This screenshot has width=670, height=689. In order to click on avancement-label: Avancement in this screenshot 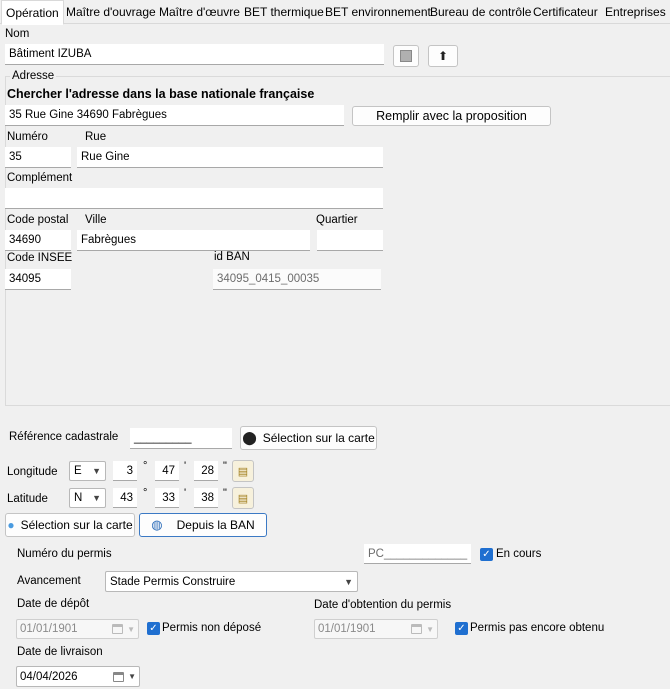, I will do `click(49, 581)`.